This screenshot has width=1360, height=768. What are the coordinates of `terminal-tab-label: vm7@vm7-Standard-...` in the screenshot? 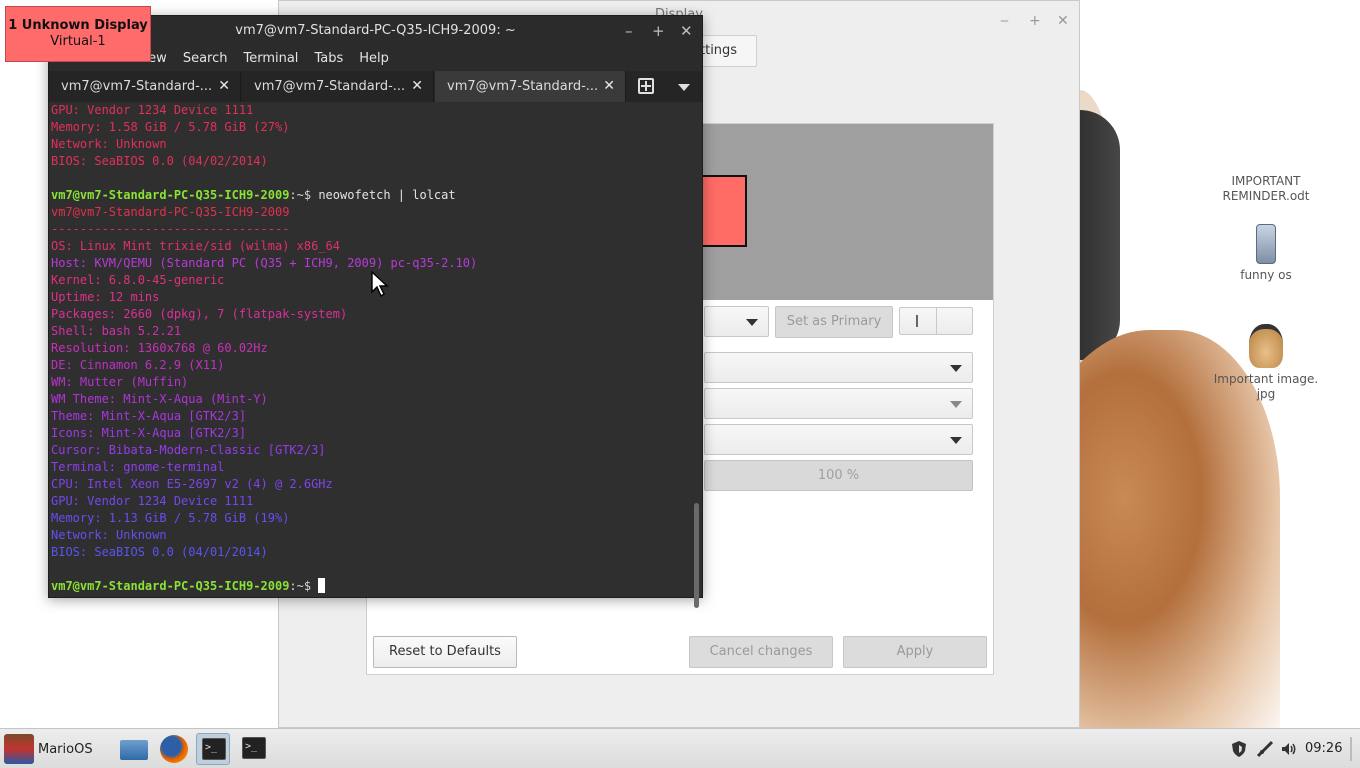 It's located at (523, 86).